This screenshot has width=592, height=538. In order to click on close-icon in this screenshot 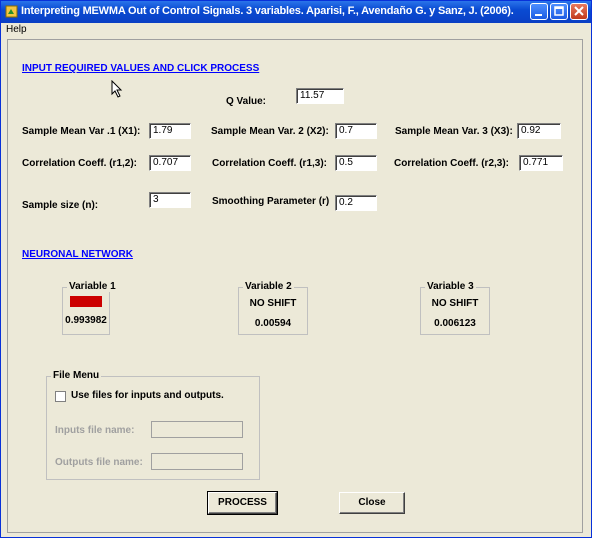, I will do `click(579, 11)`.